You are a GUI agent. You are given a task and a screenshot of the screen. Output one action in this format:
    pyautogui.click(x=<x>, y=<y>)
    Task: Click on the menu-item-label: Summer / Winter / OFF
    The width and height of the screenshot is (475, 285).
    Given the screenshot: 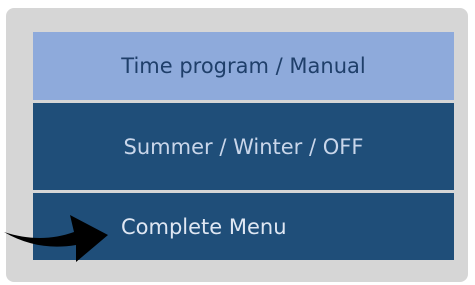 What is the action you would take?
    pyautogui.click(x=243, y=146)
    